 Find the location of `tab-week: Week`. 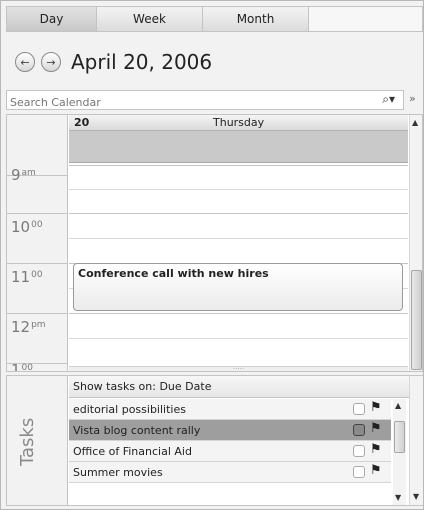

tab-week: Week is located at coordinates (150, 19).